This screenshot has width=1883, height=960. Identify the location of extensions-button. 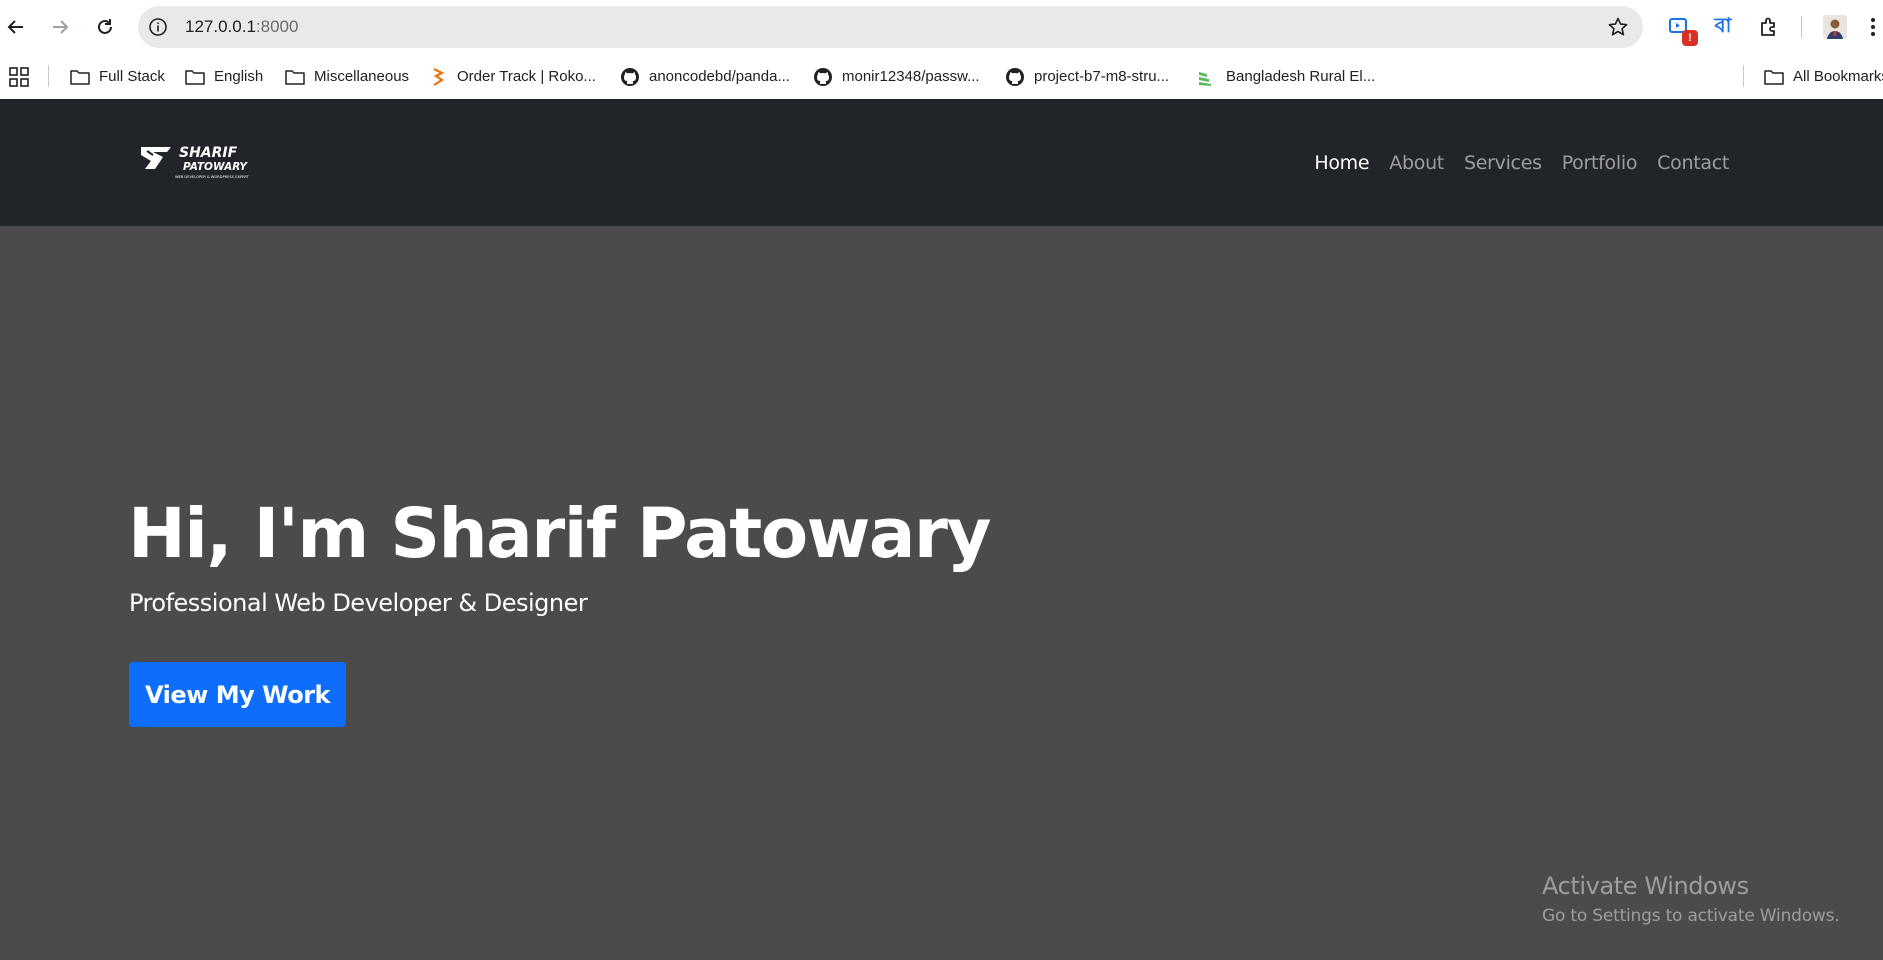
(1769, 27).